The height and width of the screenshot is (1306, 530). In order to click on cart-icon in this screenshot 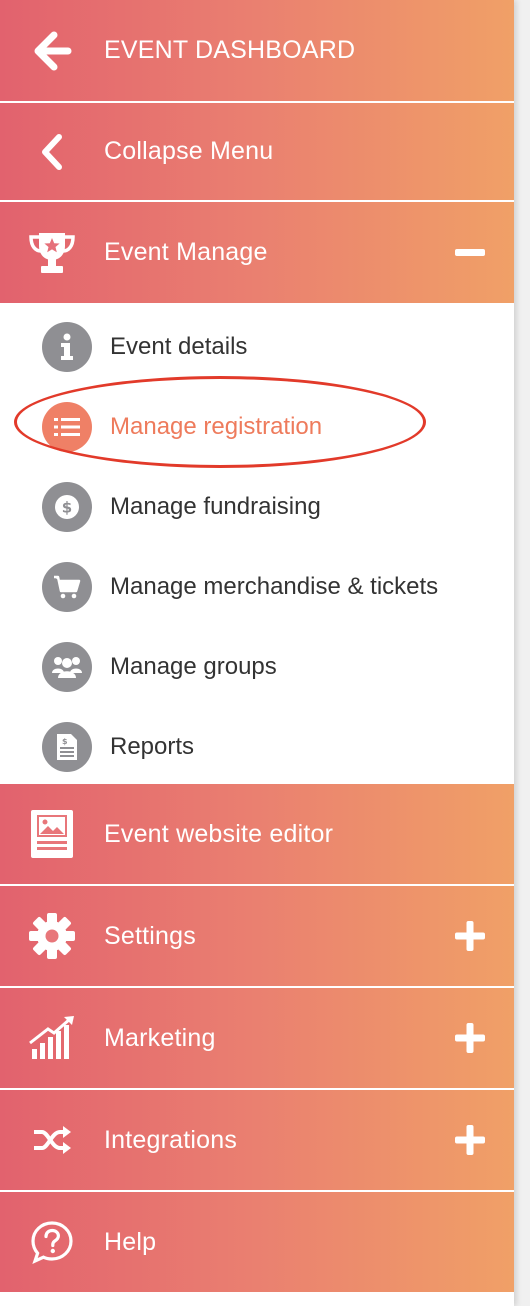, I will do `click(67, 587)`.